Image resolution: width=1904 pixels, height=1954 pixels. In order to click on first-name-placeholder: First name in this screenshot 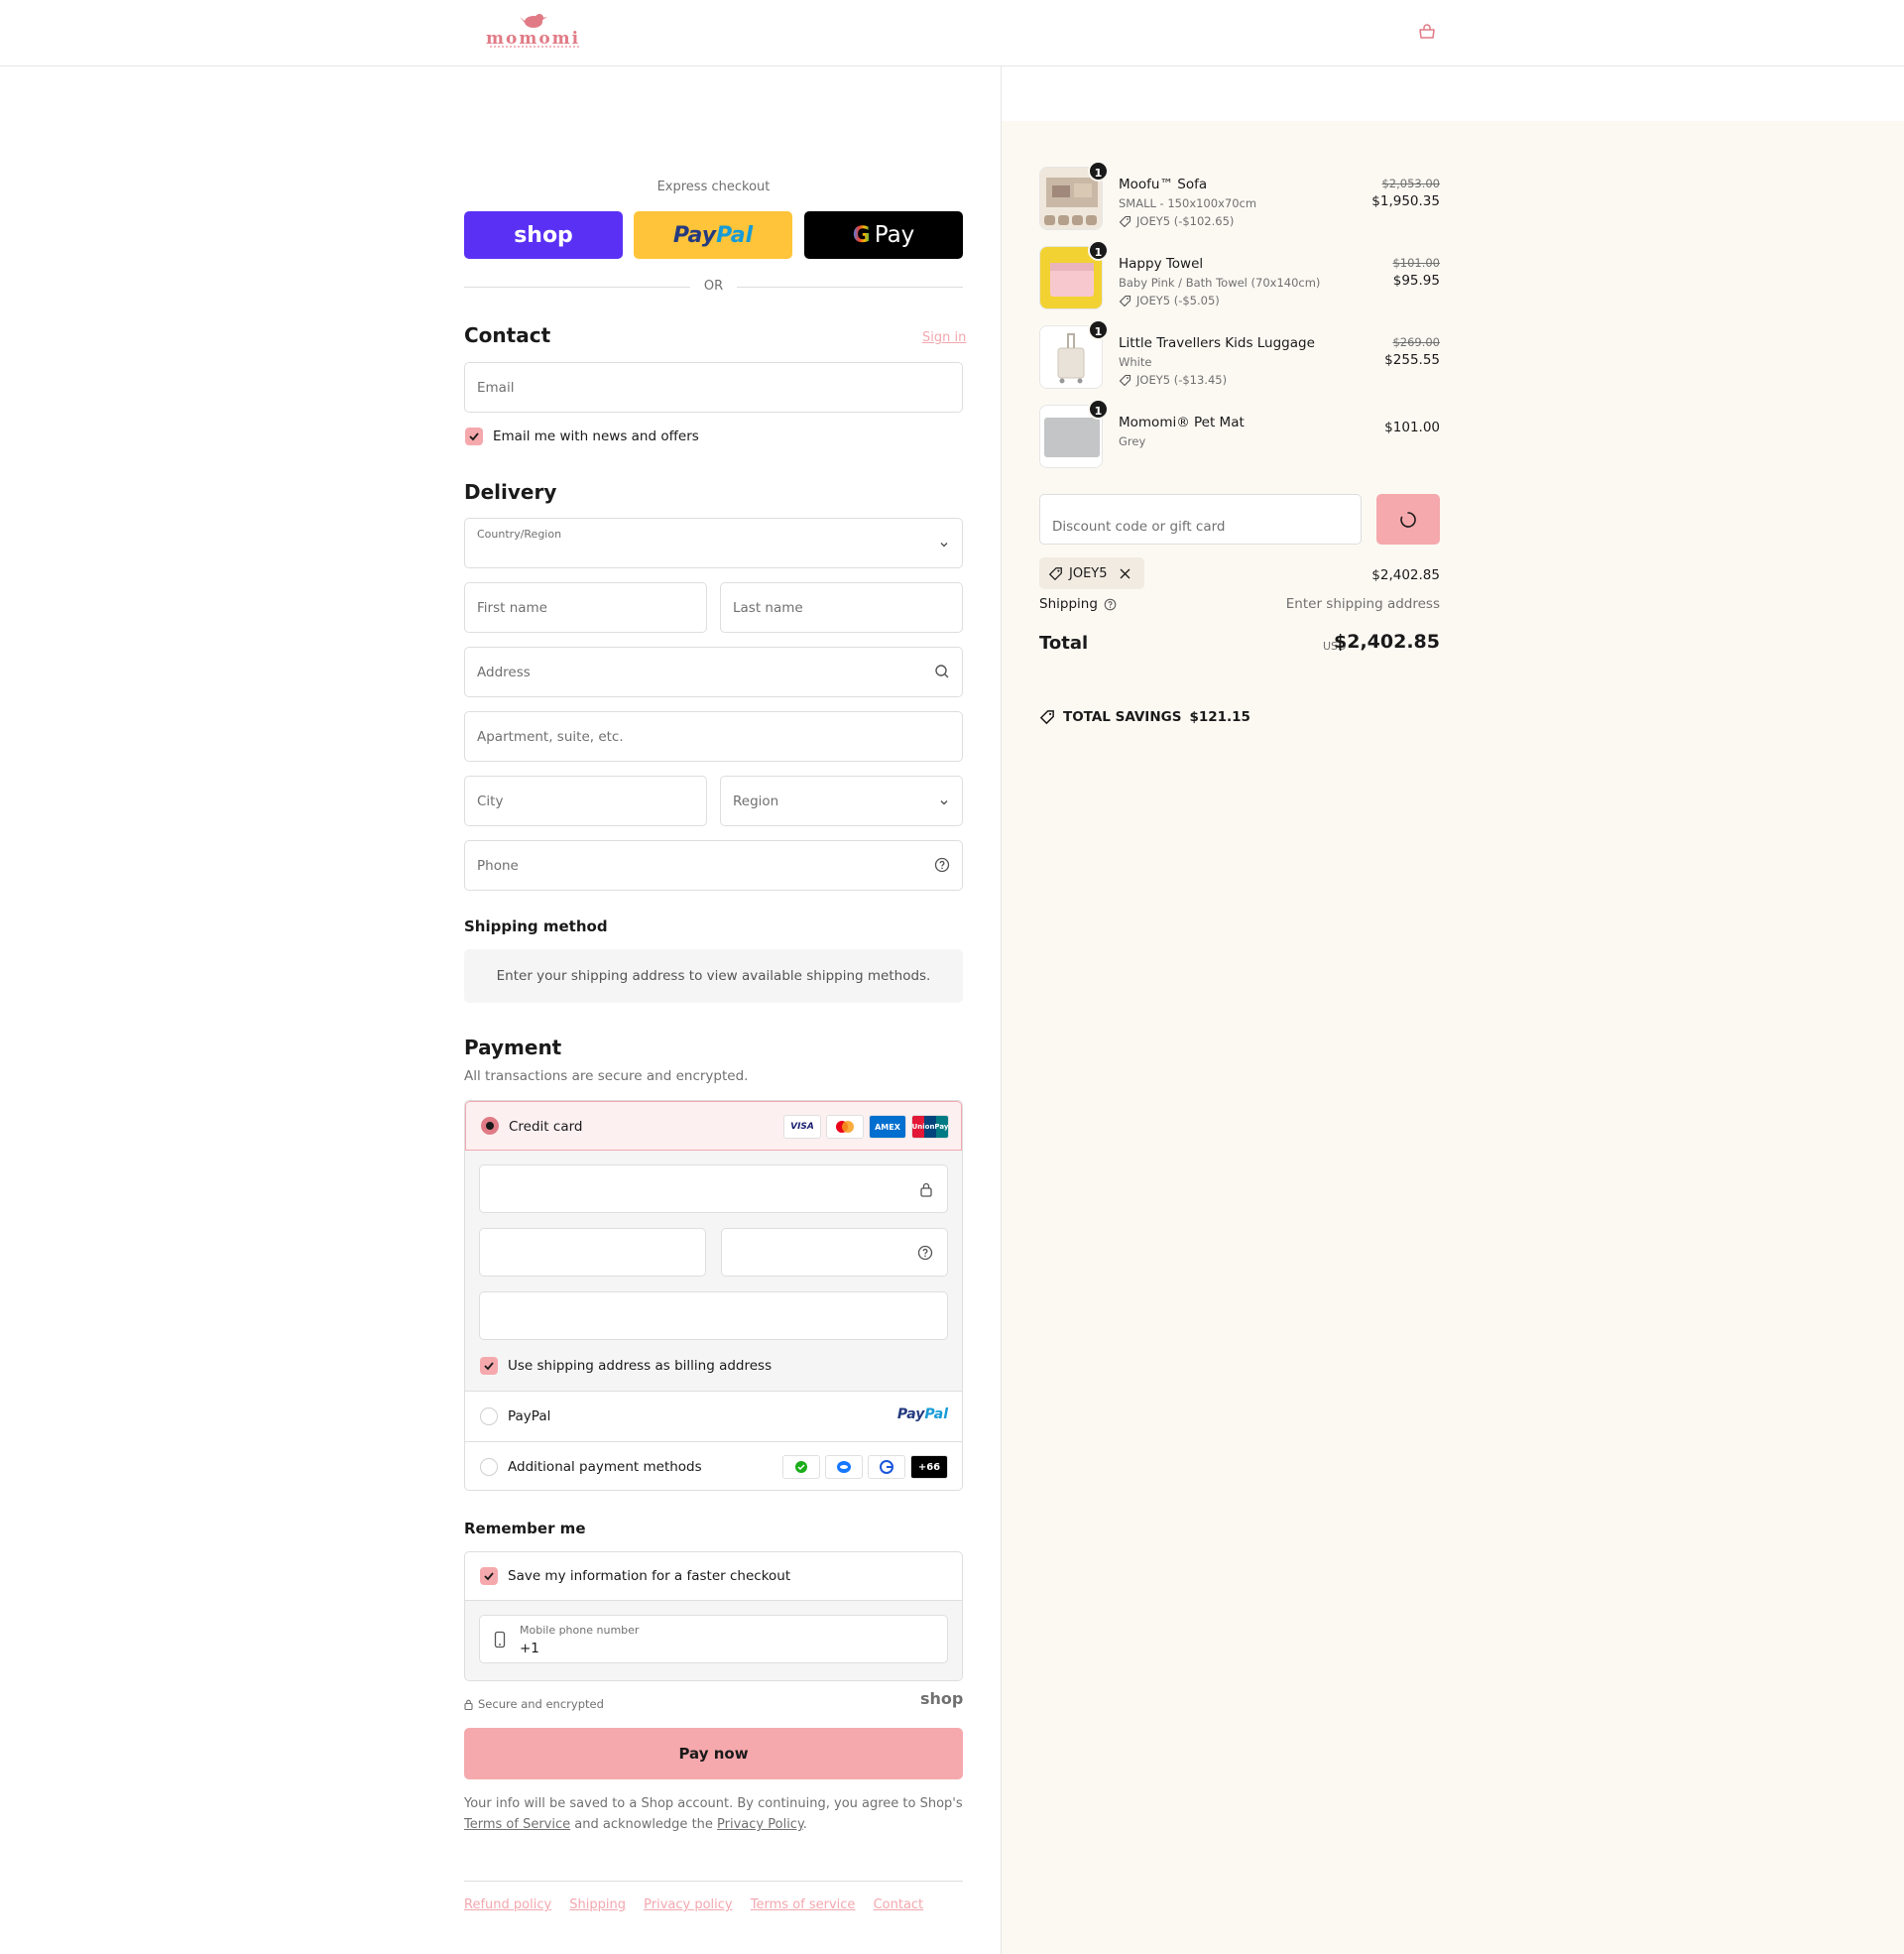, I will do `click(512, 608)`.